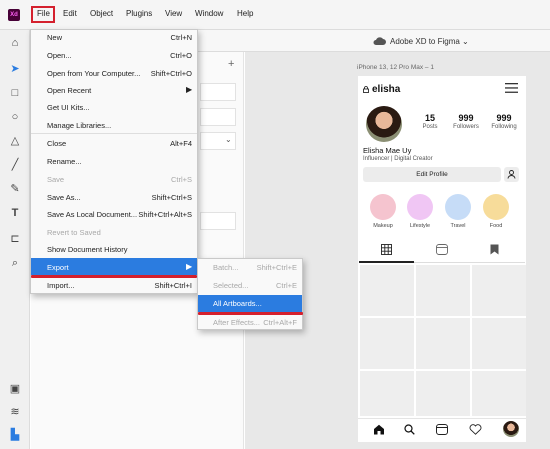  I want to click on profile-name: Elisha Mae Uy, so click(387, 150).